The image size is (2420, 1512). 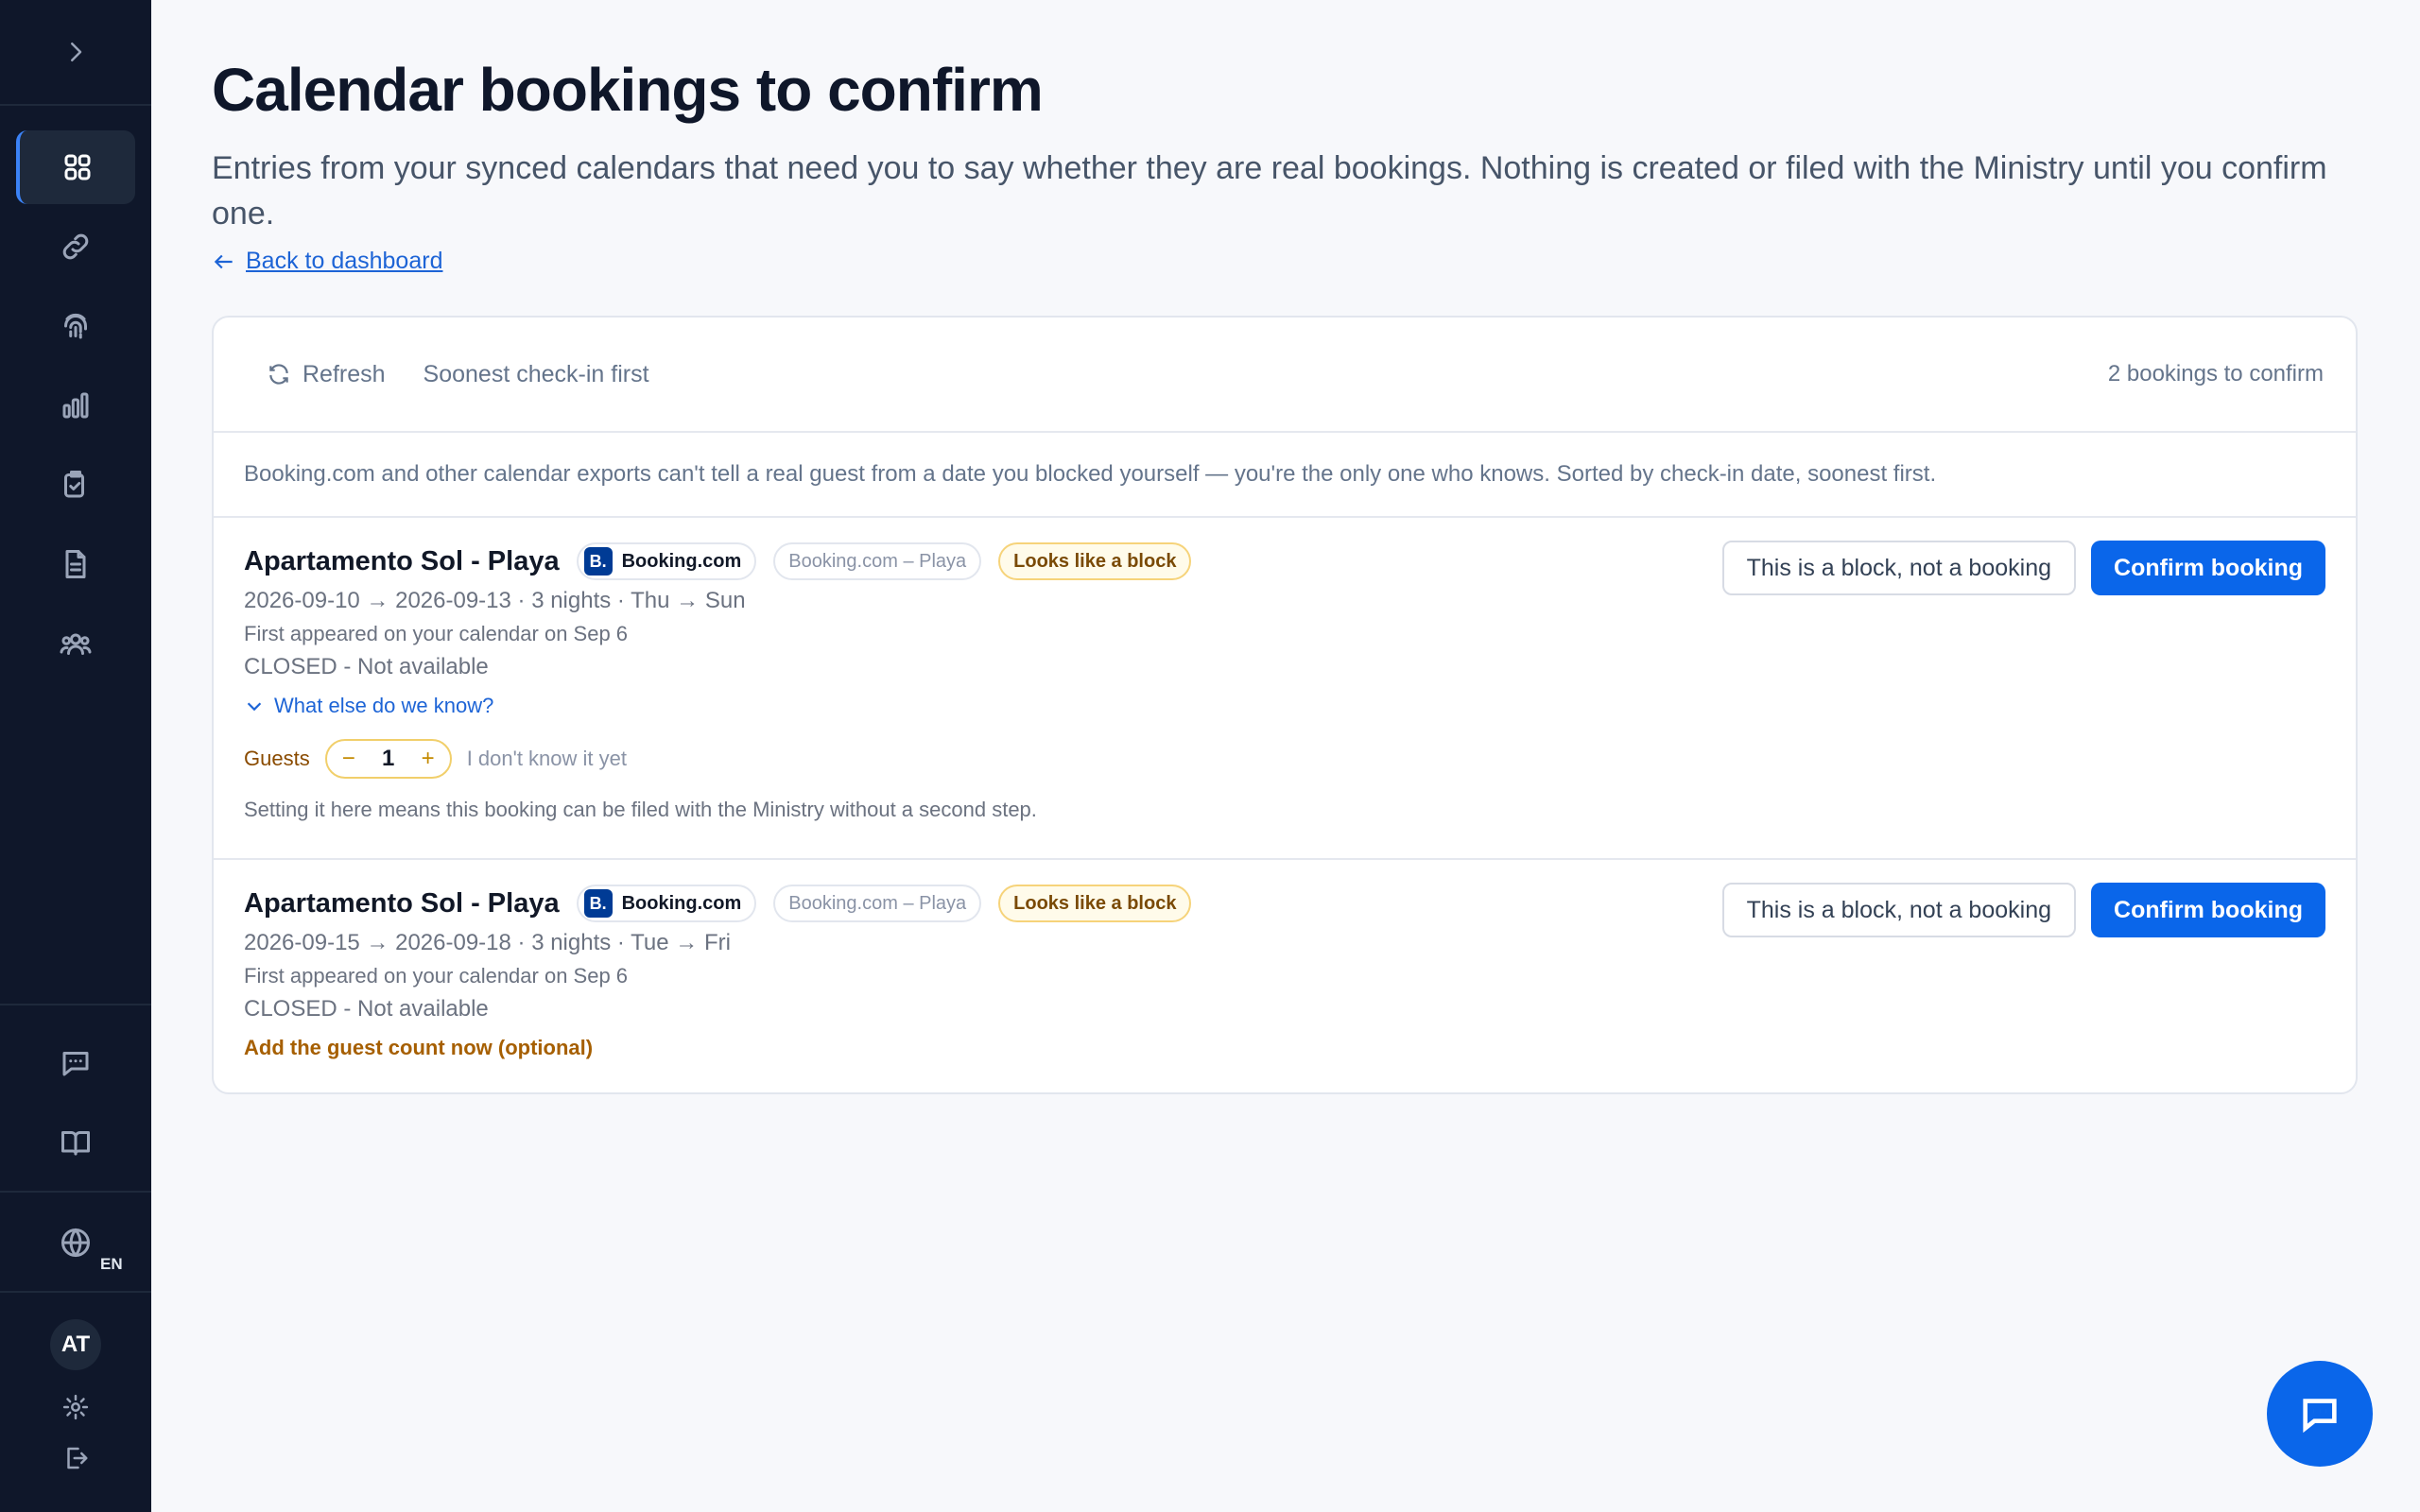 I want to click on bar-chart-icon, so click(x=75, y=405).